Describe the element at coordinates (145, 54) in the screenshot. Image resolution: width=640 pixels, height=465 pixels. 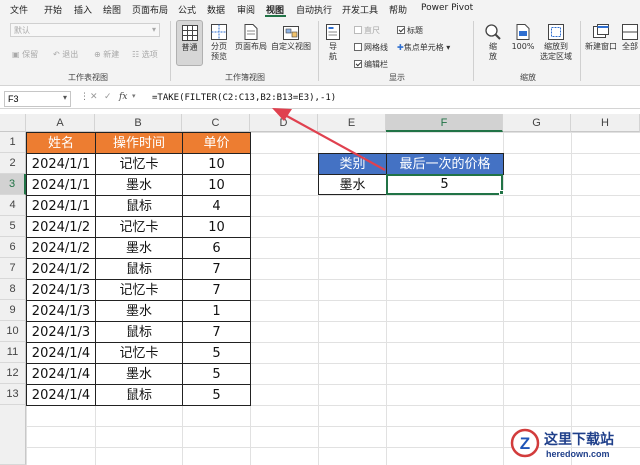
I see `options-button: ☷ 选项` at that location.